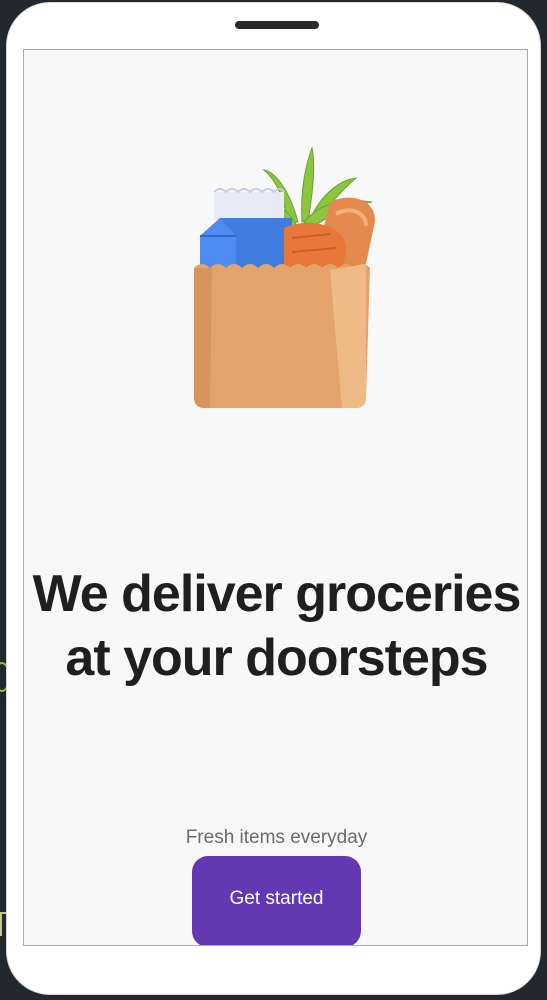 This screenshot has width=547, height=1000. I want to click on grocery-bag-icon, so click(284, 277).